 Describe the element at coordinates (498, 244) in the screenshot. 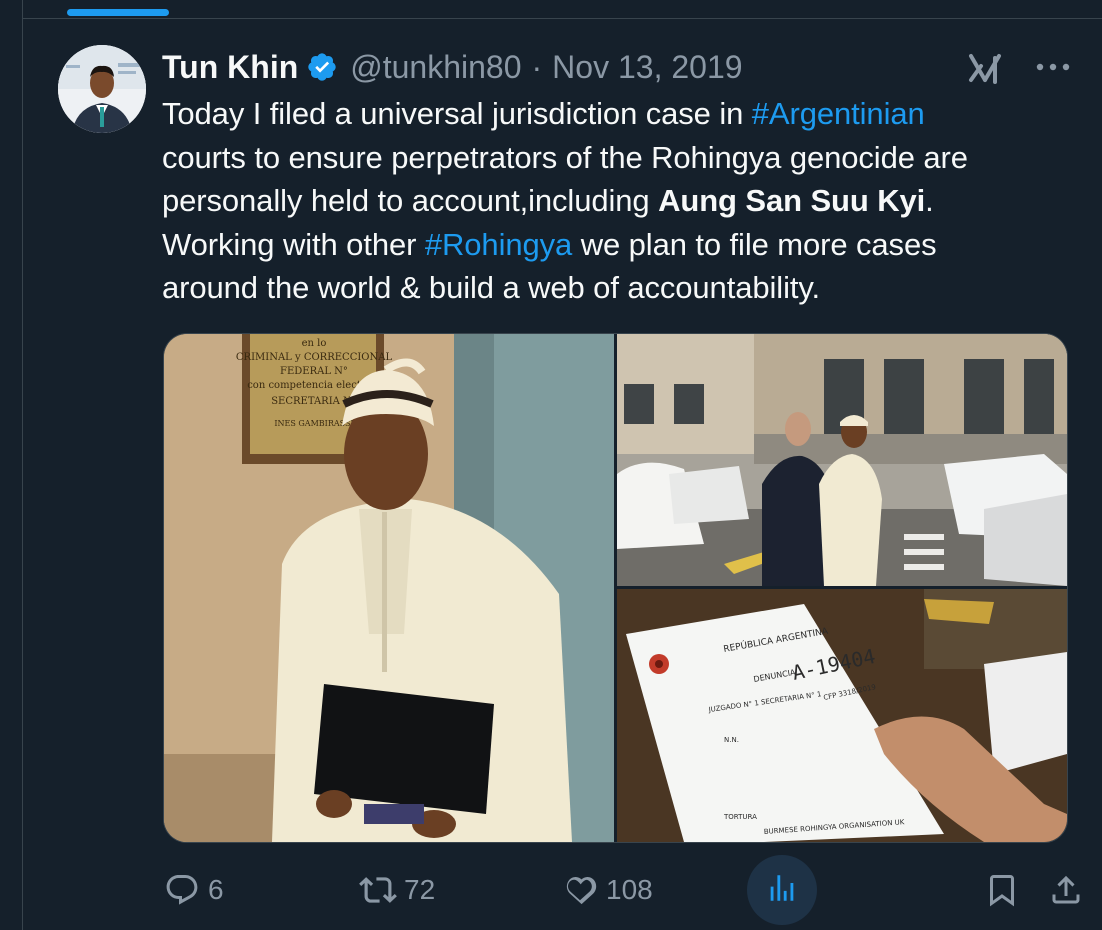

I see `hashtag-rohingya: #Rohingya` at that location.